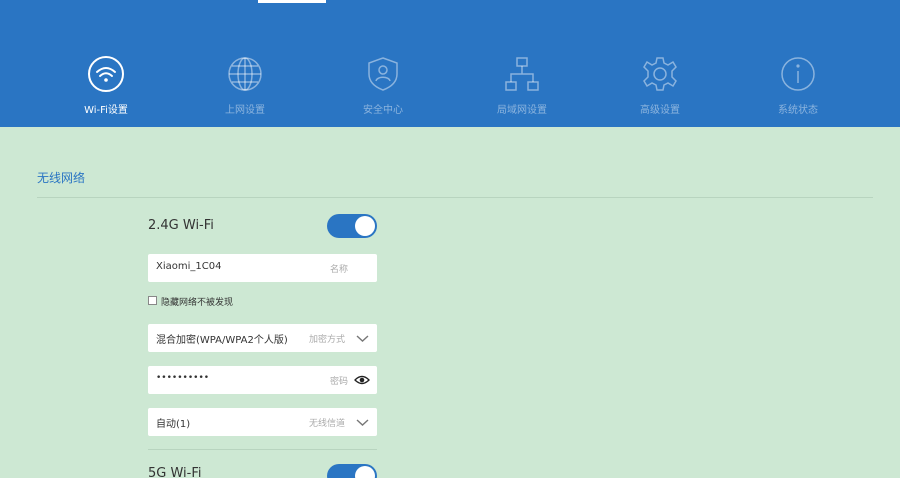 The height and width of the screenshot is (478, 900). Describe the element at coordinates (262, 268) in the screenshot. I see `ssid-field: Xiaomi_1C04 名称` at that location.